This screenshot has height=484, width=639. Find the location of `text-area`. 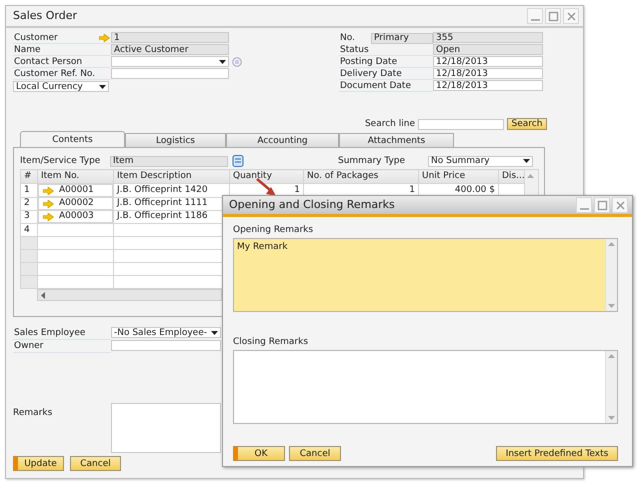

text-area is located at coordinates (425, 387).